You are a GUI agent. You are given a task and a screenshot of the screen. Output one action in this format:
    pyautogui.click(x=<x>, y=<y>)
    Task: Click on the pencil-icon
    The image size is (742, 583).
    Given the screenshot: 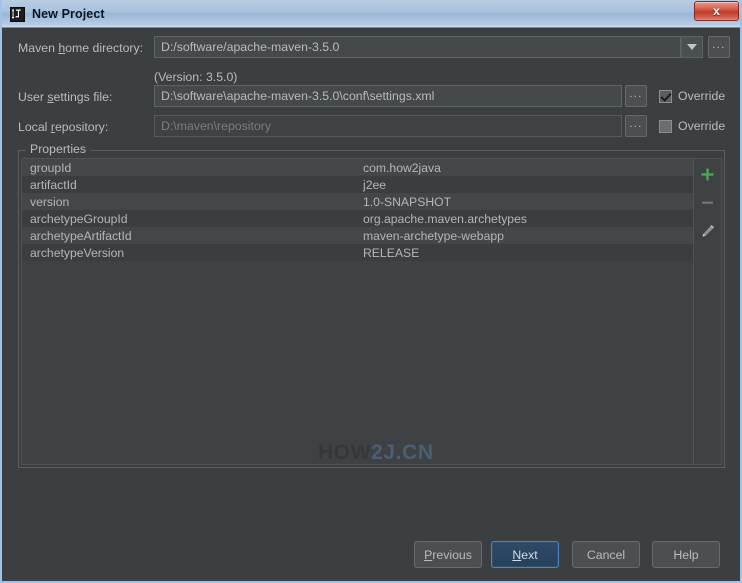 What is the action you would take?
    pyautogui.click(x=708, y=230)
    